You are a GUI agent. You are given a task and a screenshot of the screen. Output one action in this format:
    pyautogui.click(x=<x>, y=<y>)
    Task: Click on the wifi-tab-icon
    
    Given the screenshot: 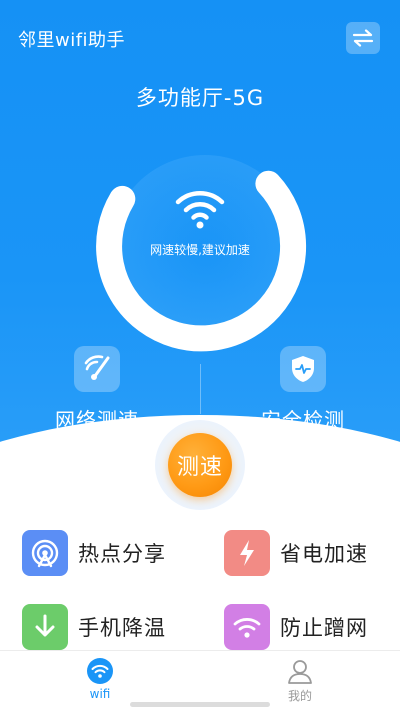 What is the action you would take?
    pyautogui.click(x=100, y=671)
    